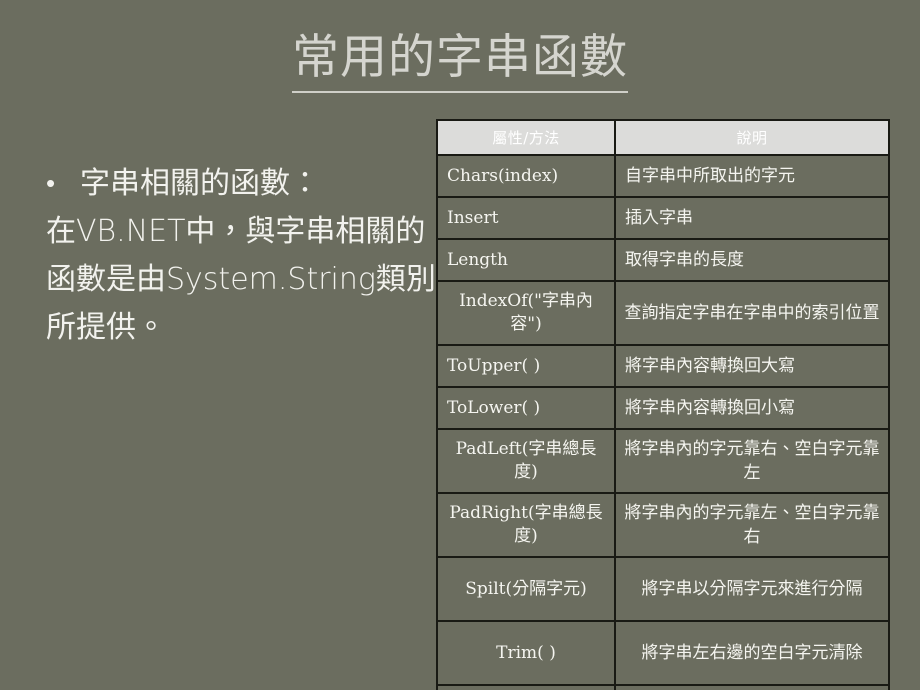  Describe the element at coordinates (752, 687) in the screenshot. I see `cell-description: 將字串右邊的空白字元清除` at that location.